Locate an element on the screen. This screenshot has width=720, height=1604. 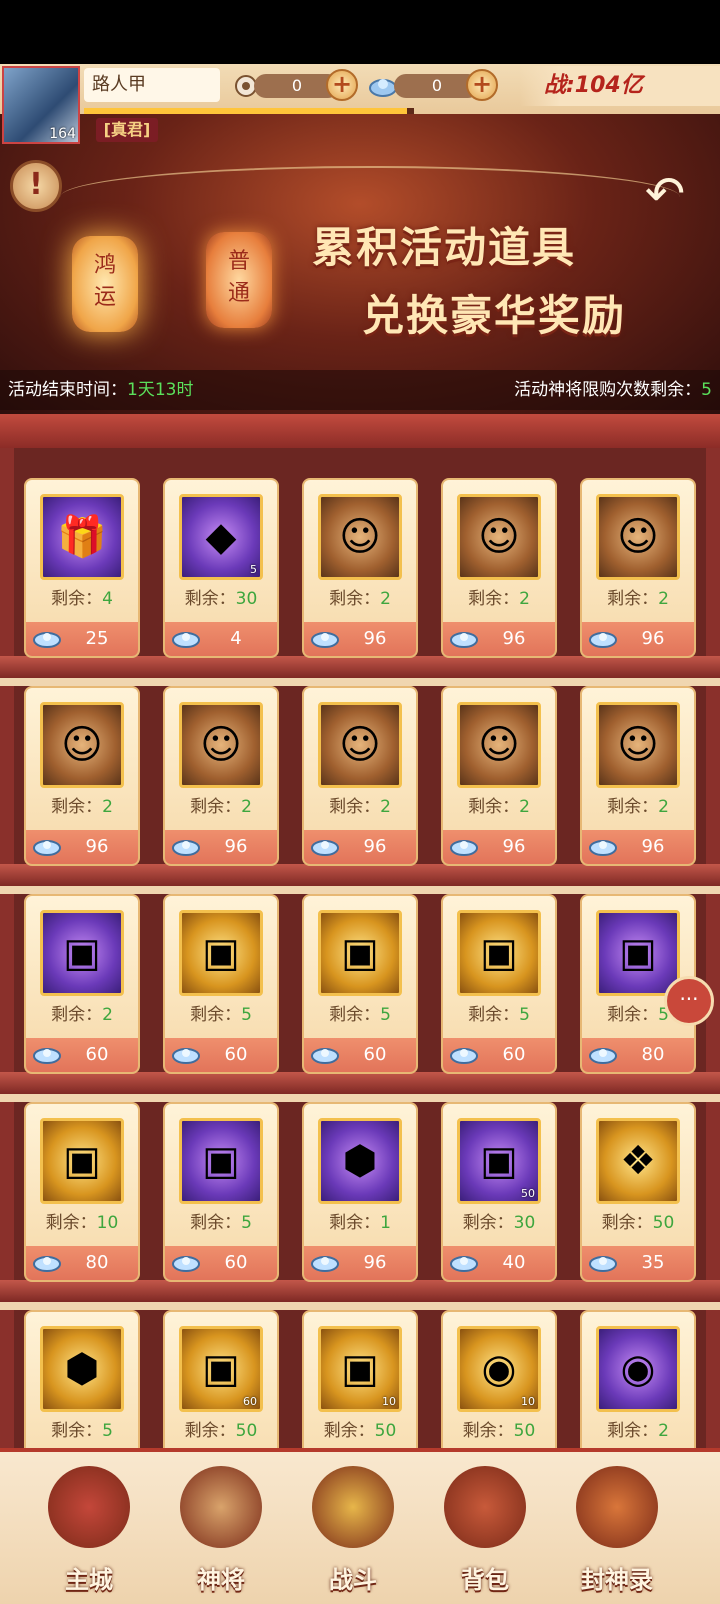
shop-item-card: ⬢ 剩余：1 96 is located at coordinates (360, 1192).